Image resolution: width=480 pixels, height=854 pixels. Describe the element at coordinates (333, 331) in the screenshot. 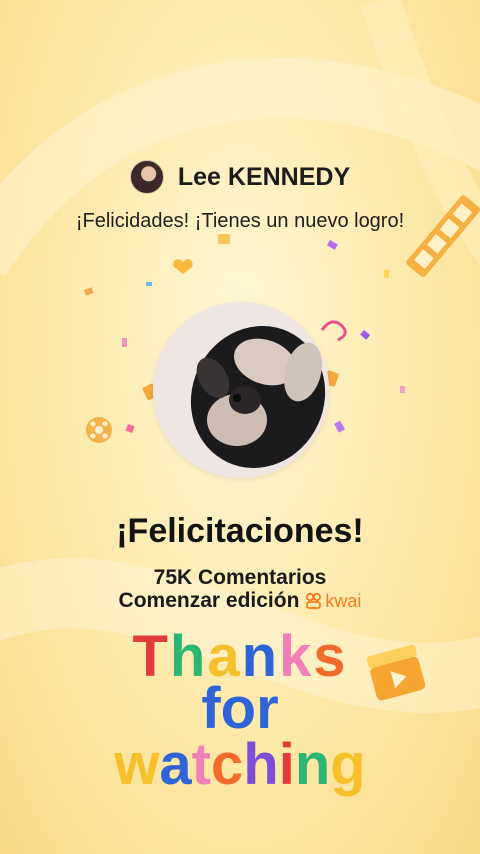

I see `confetti-ribbon` at that location.